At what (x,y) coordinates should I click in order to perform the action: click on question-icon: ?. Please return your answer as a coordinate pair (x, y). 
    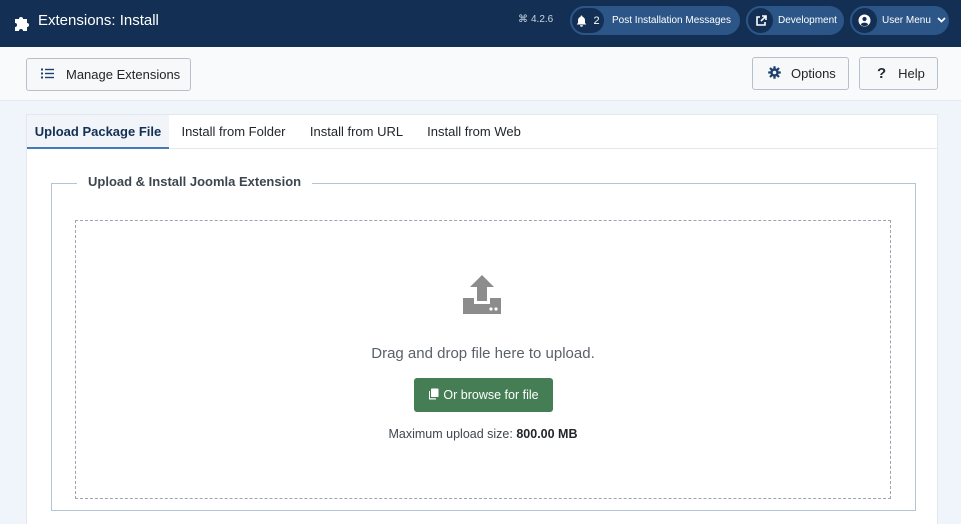
    Looking at the image, I should click on (882, 73).